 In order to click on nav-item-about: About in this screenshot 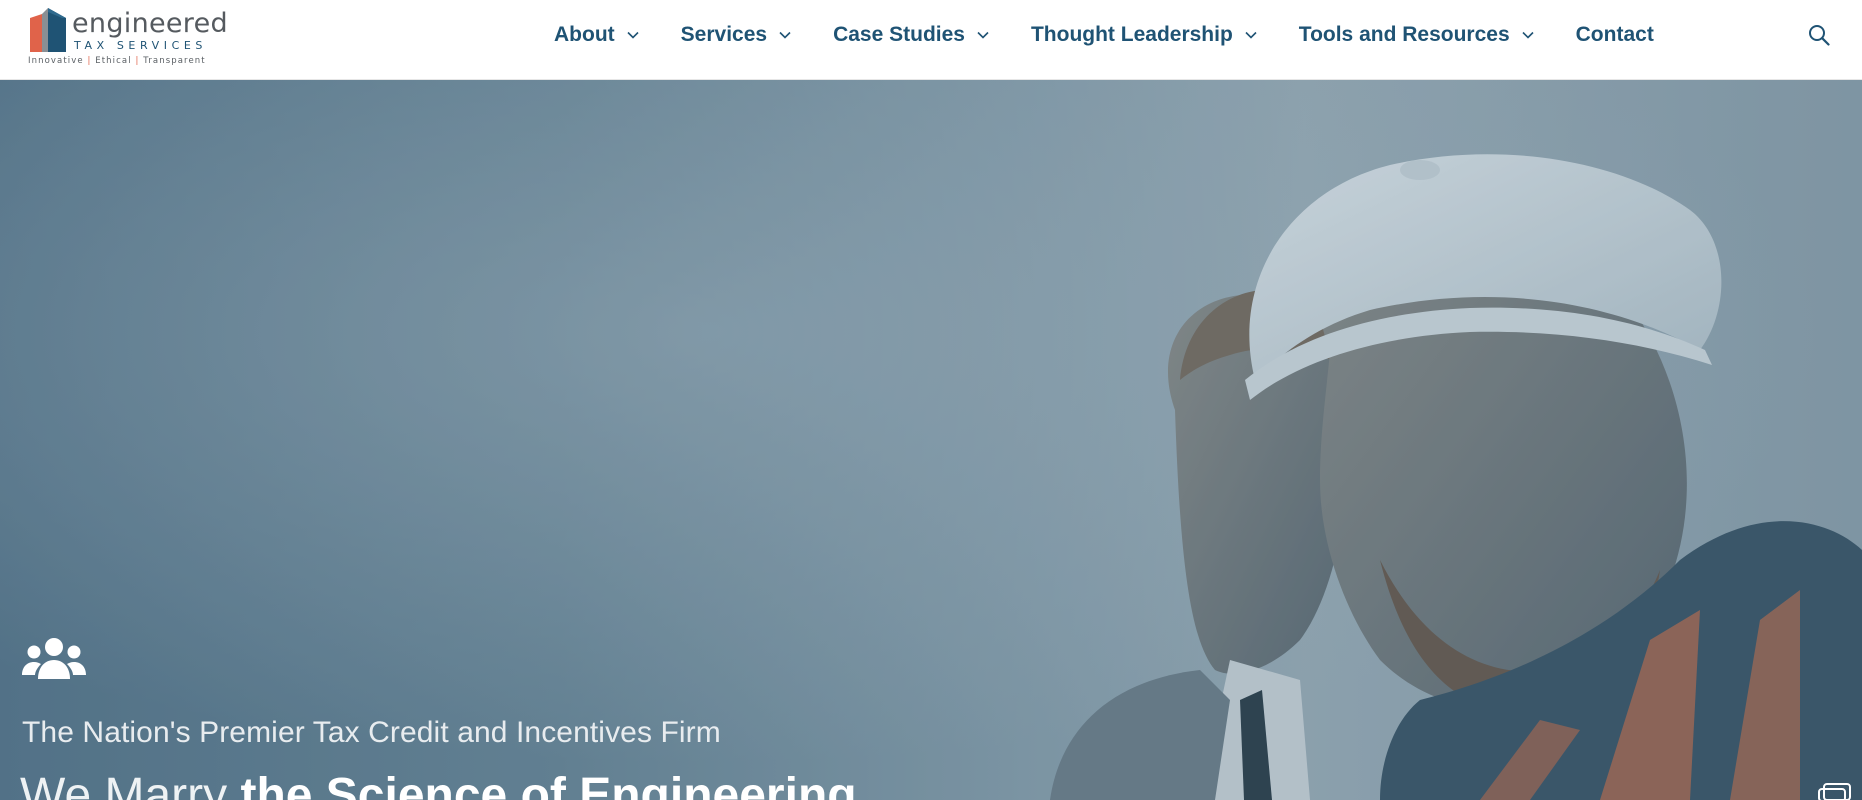, I will do `click(596, 35)`.